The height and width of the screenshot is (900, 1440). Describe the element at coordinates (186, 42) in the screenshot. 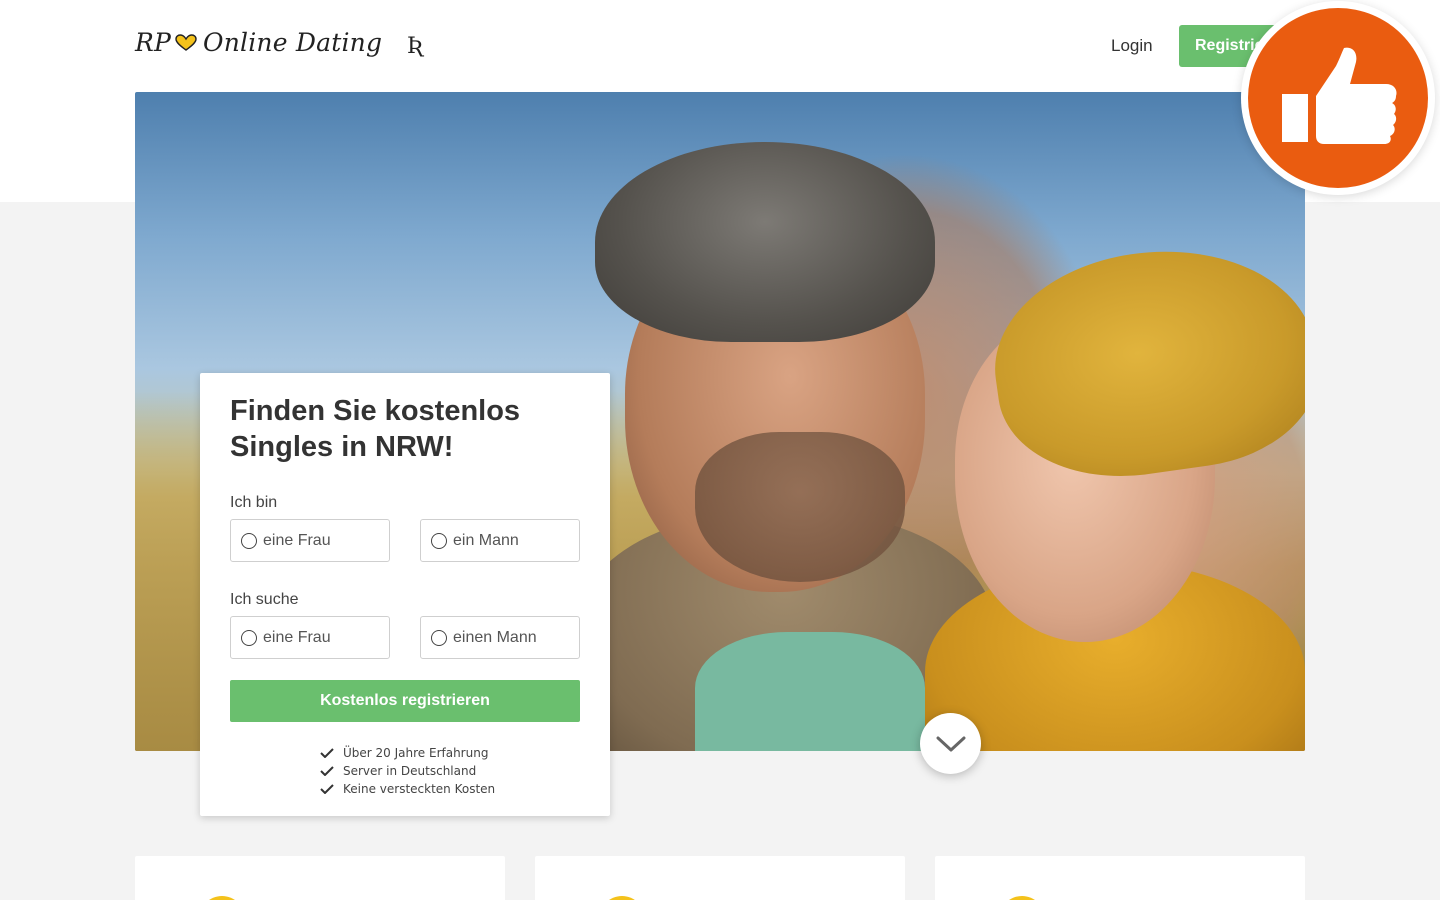

I see `heart-icon` at that location.